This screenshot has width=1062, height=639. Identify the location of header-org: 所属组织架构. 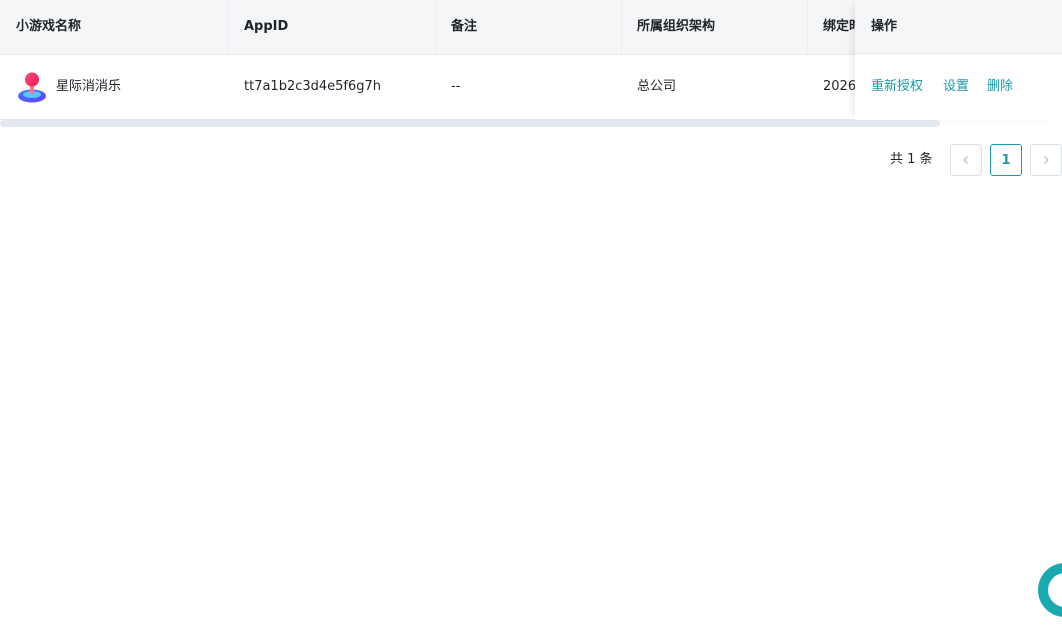
(676, 26).